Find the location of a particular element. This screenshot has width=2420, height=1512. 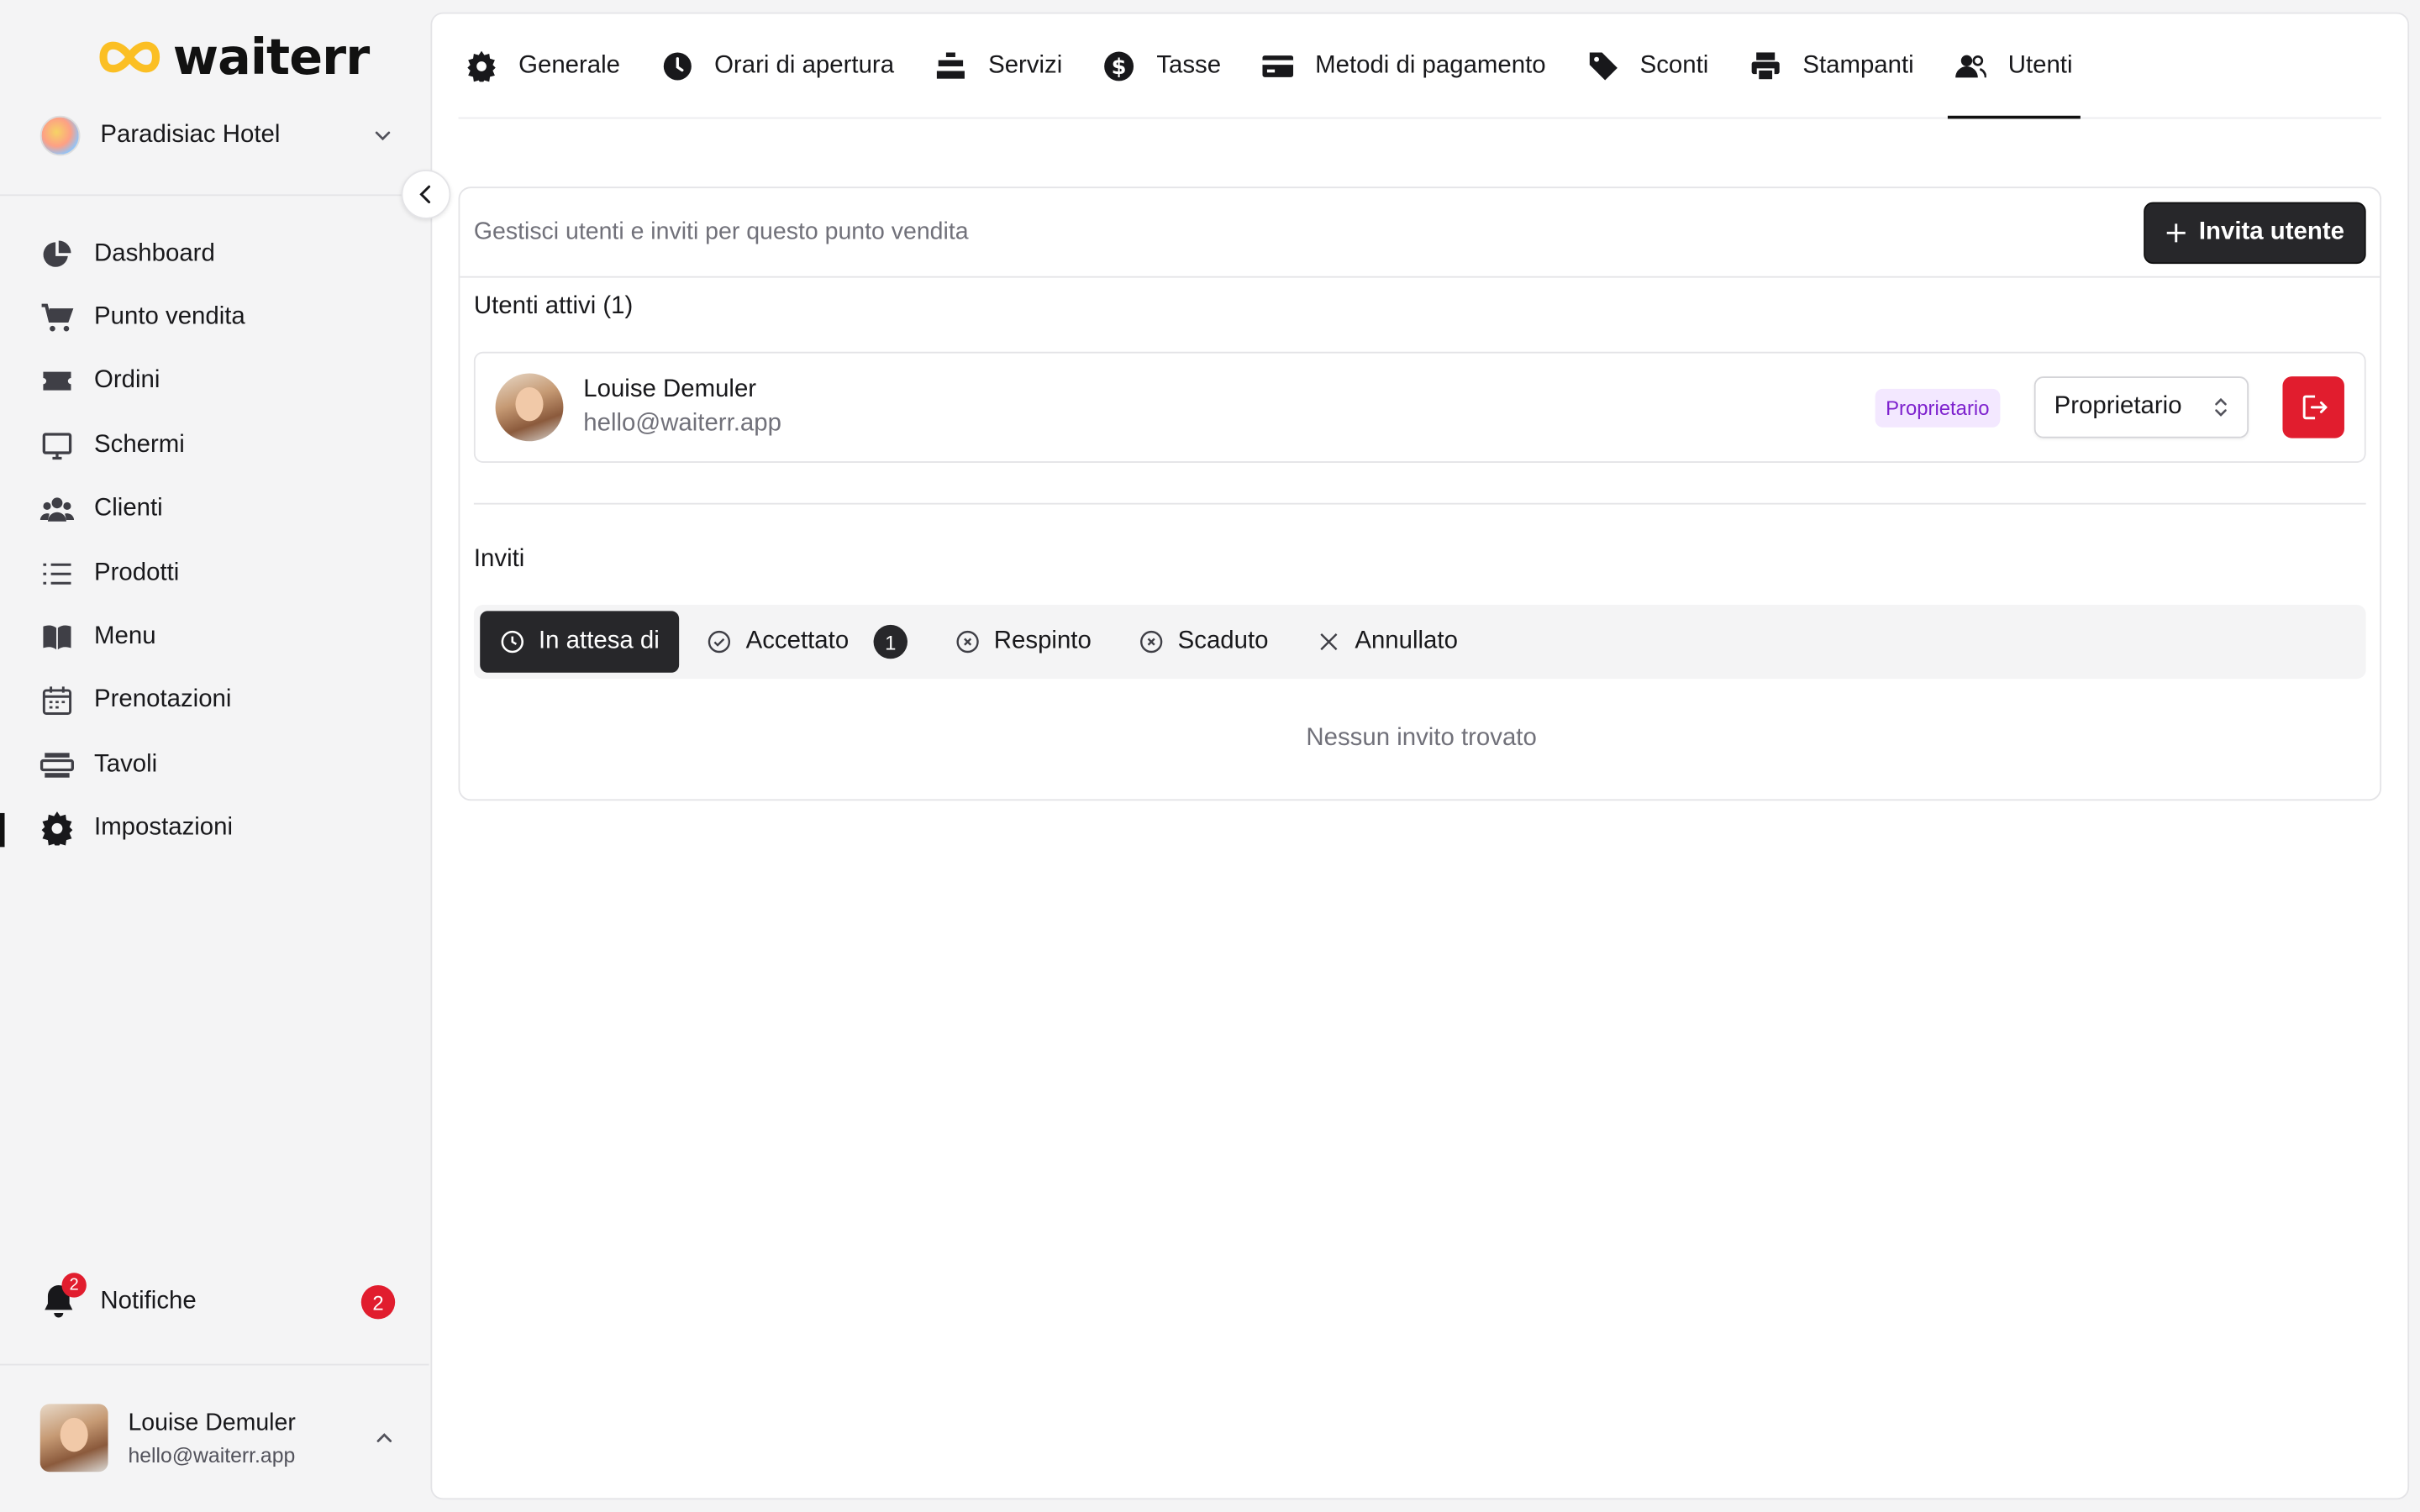

tab-orari: Orari di apertura is located at coordinates (778, 66).